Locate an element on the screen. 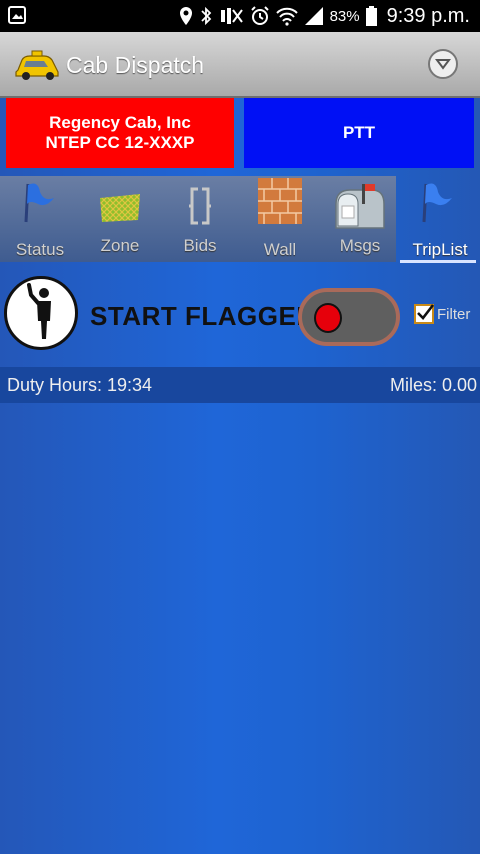 This screenshot has height=854, width=480. checkmark-icon is located at coordinates (426, 312).